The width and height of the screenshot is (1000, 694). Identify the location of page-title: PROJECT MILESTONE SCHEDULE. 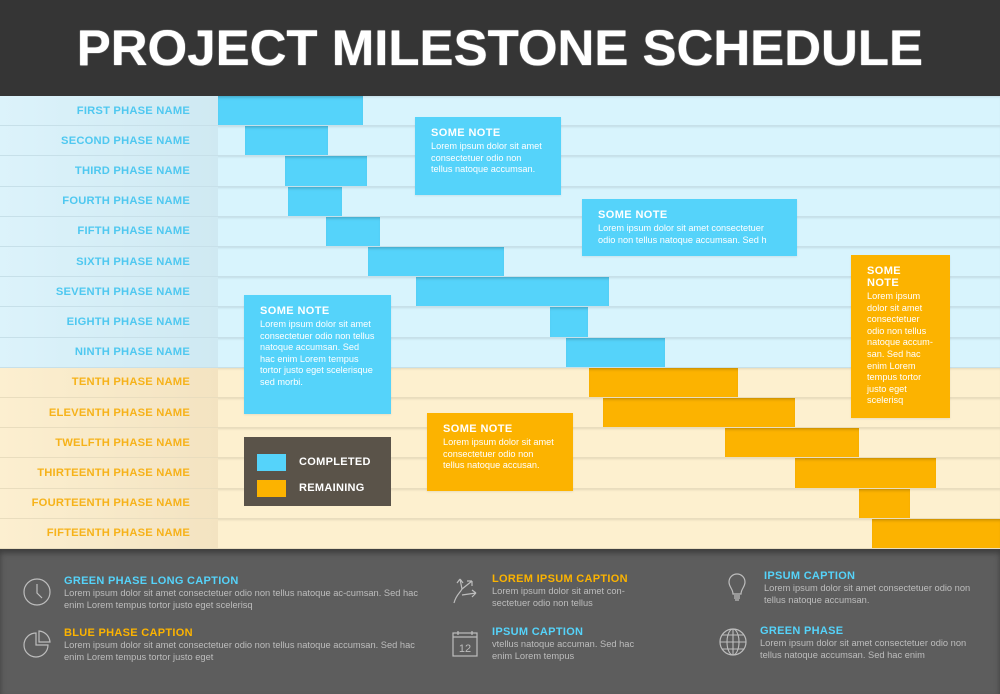
(500, 48).